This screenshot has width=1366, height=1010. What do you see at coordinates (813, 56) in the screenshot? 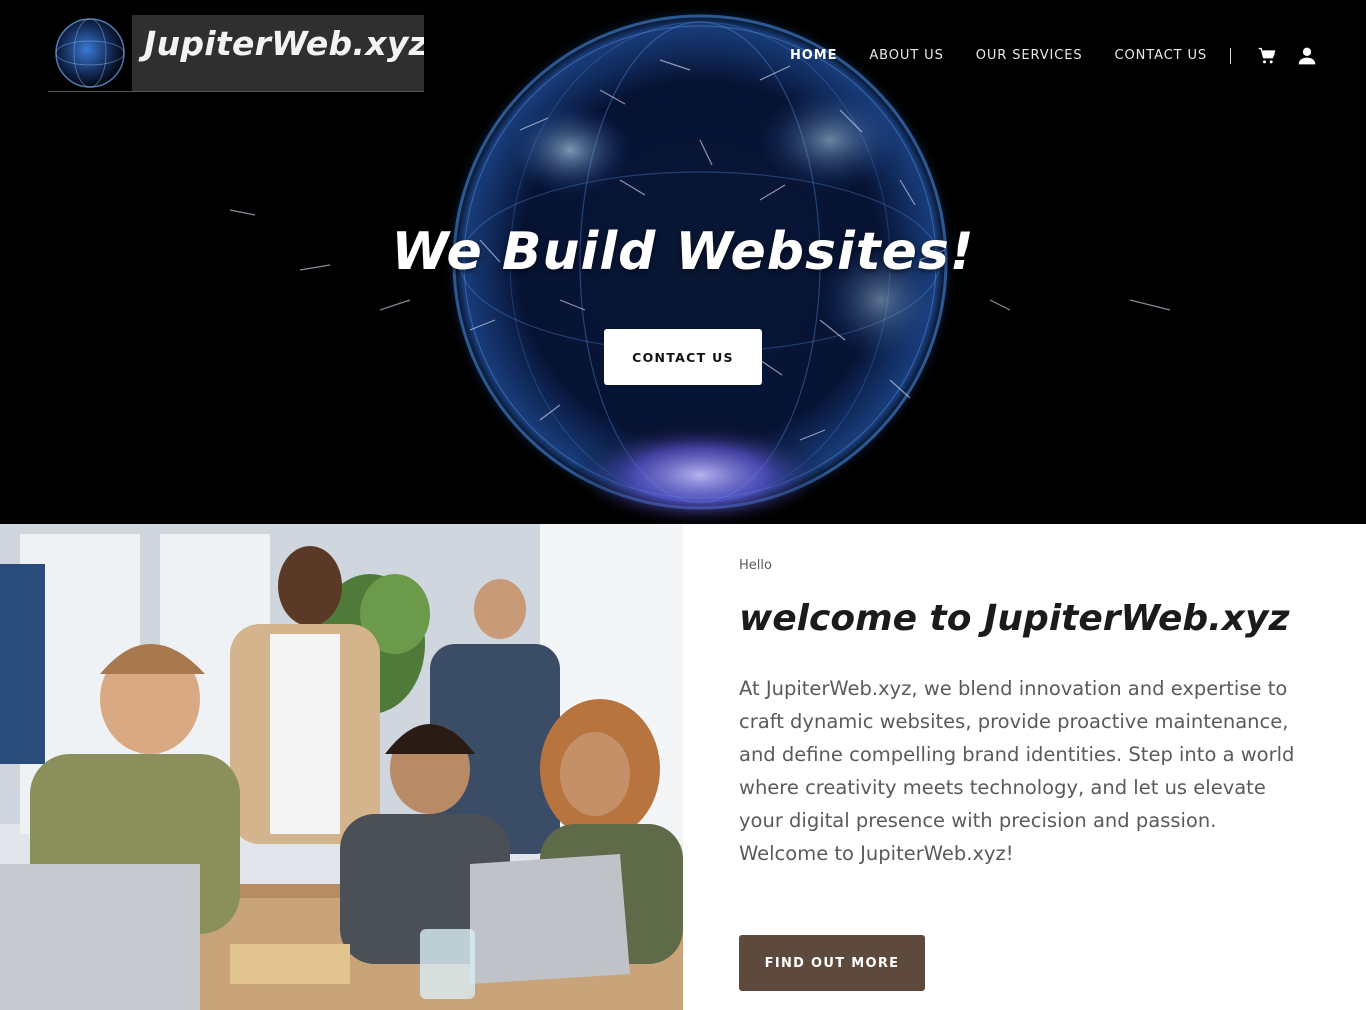
I see `nav-item-home: HOME` at bounding box center [813, 56].